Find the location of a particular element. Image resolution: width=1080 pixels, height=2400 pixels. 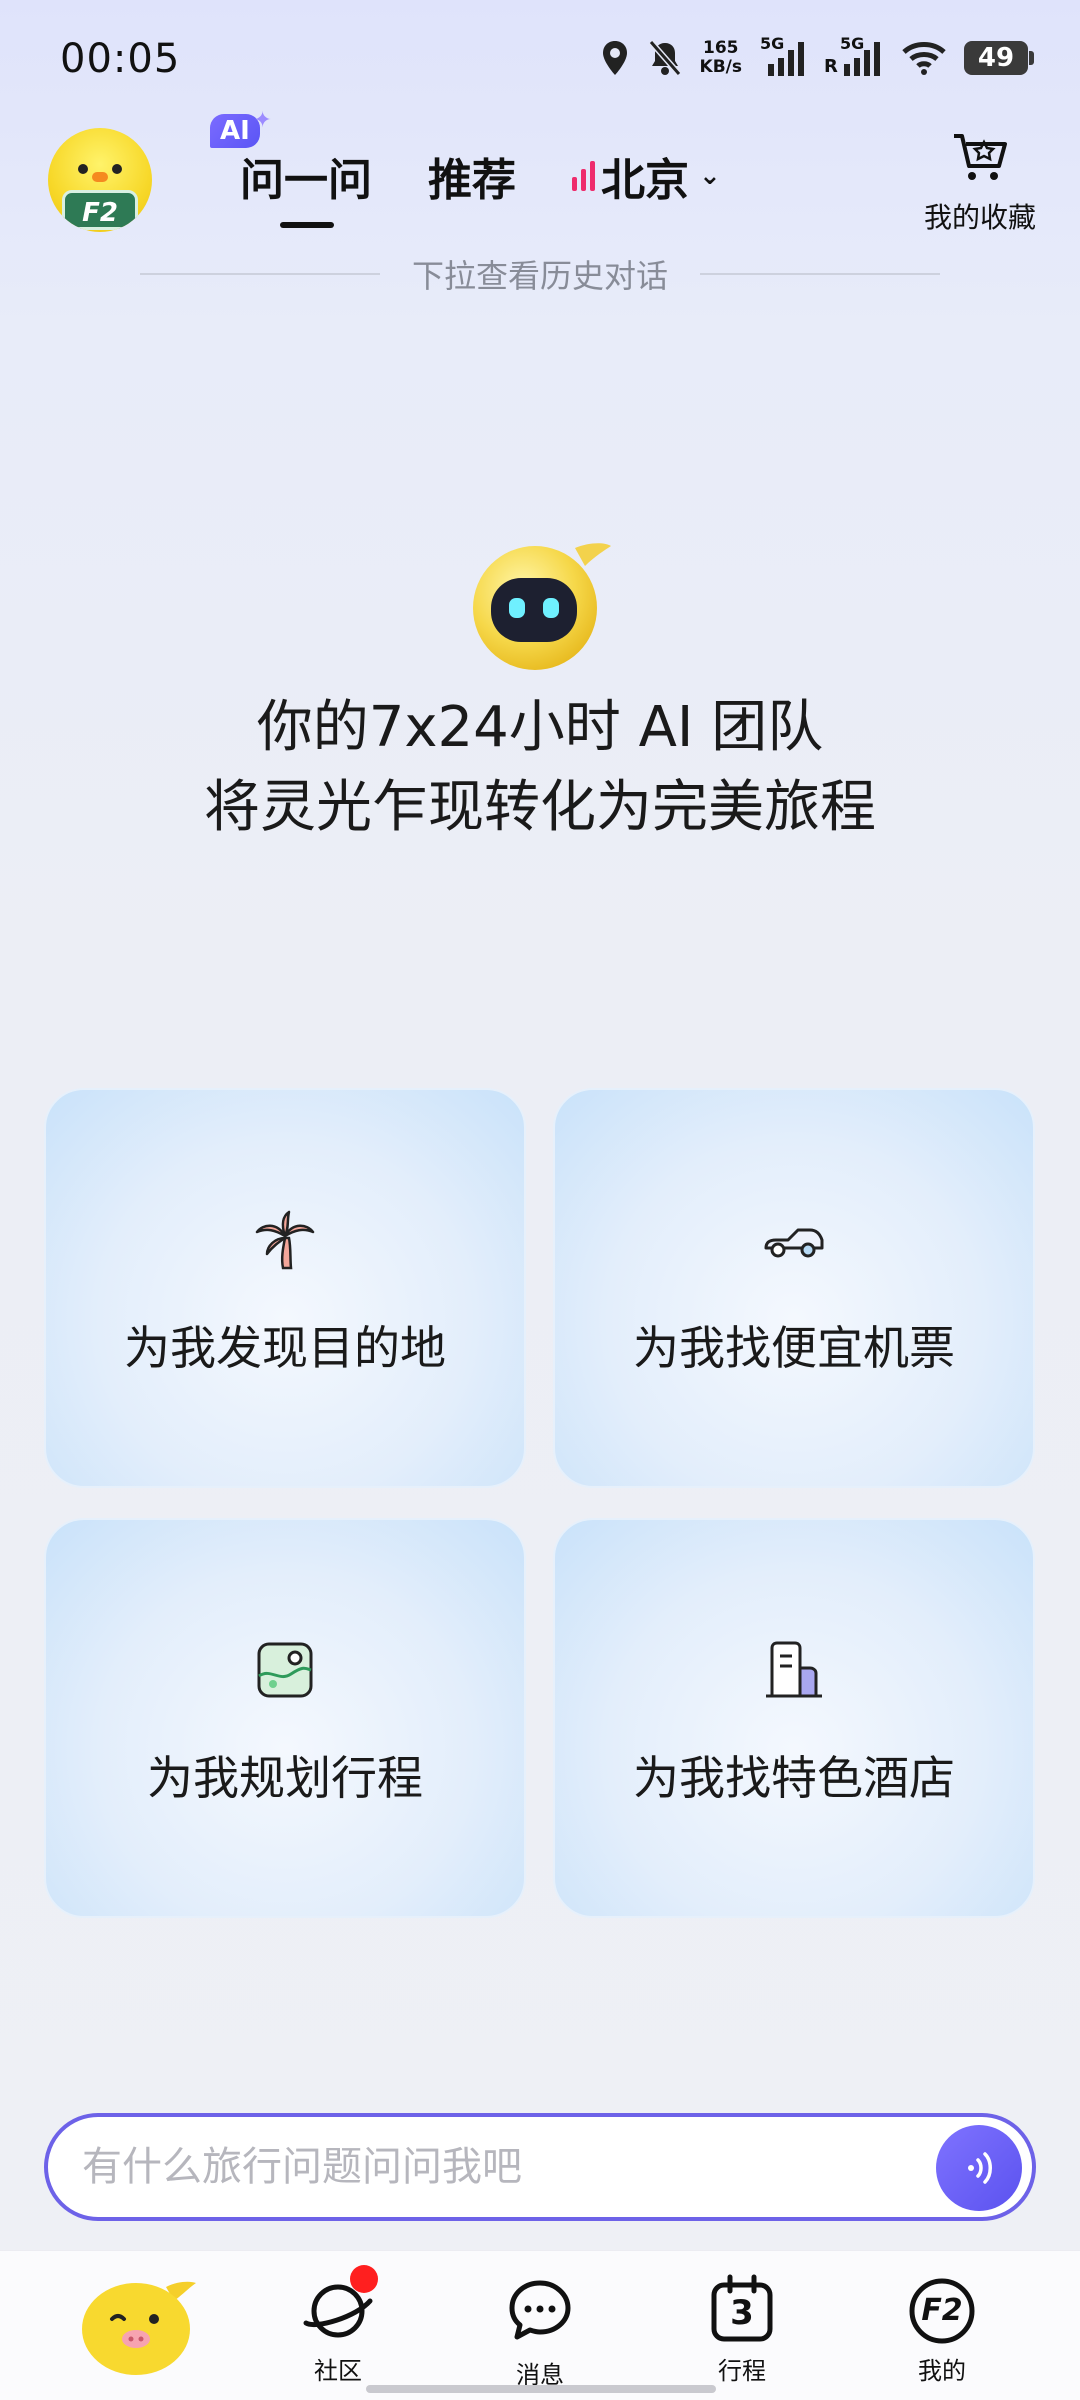

tab-recommend: 推荐 is located at coordinates (472, 176).